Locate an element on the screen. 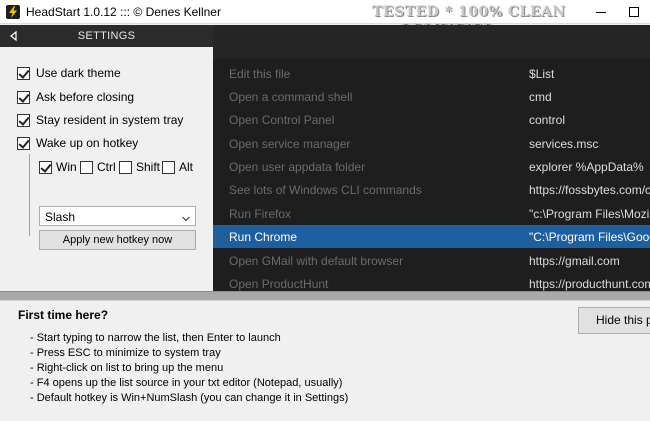  window-title: HeadStart 1.0.12 ::: © Denes Kellner is located at coordinates (123, 12).